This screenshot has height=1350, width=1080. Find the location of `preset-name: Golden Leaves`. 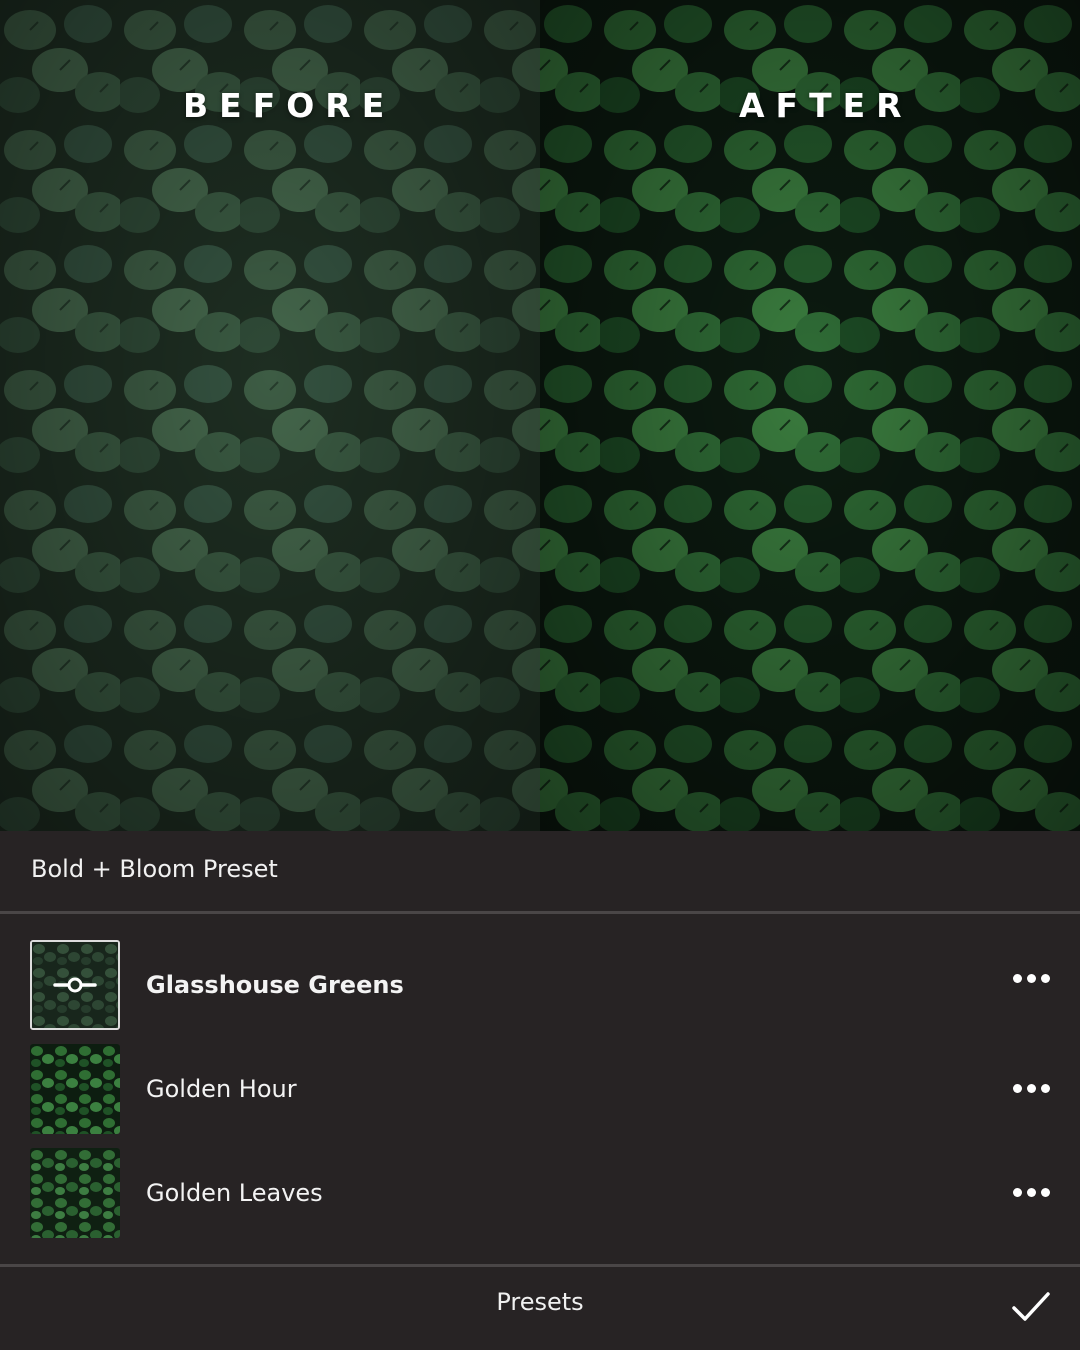

preset-name: Golden Leaves is located at coordinates (234, 1193).